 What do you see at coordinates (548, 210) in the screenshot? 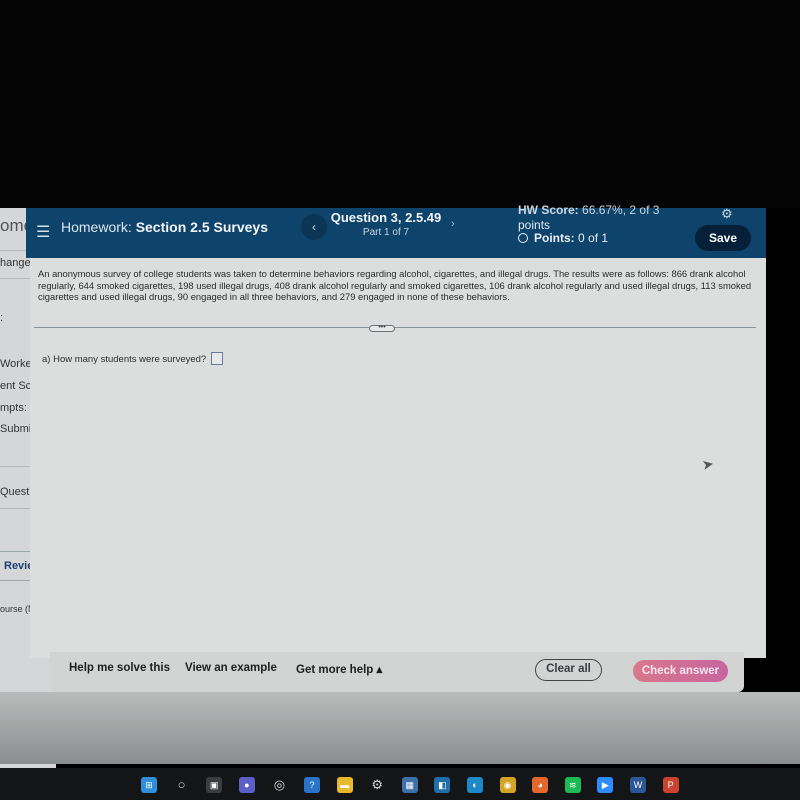
I see `hw-score-label: HW Score:` at bounding box center [548, 210].